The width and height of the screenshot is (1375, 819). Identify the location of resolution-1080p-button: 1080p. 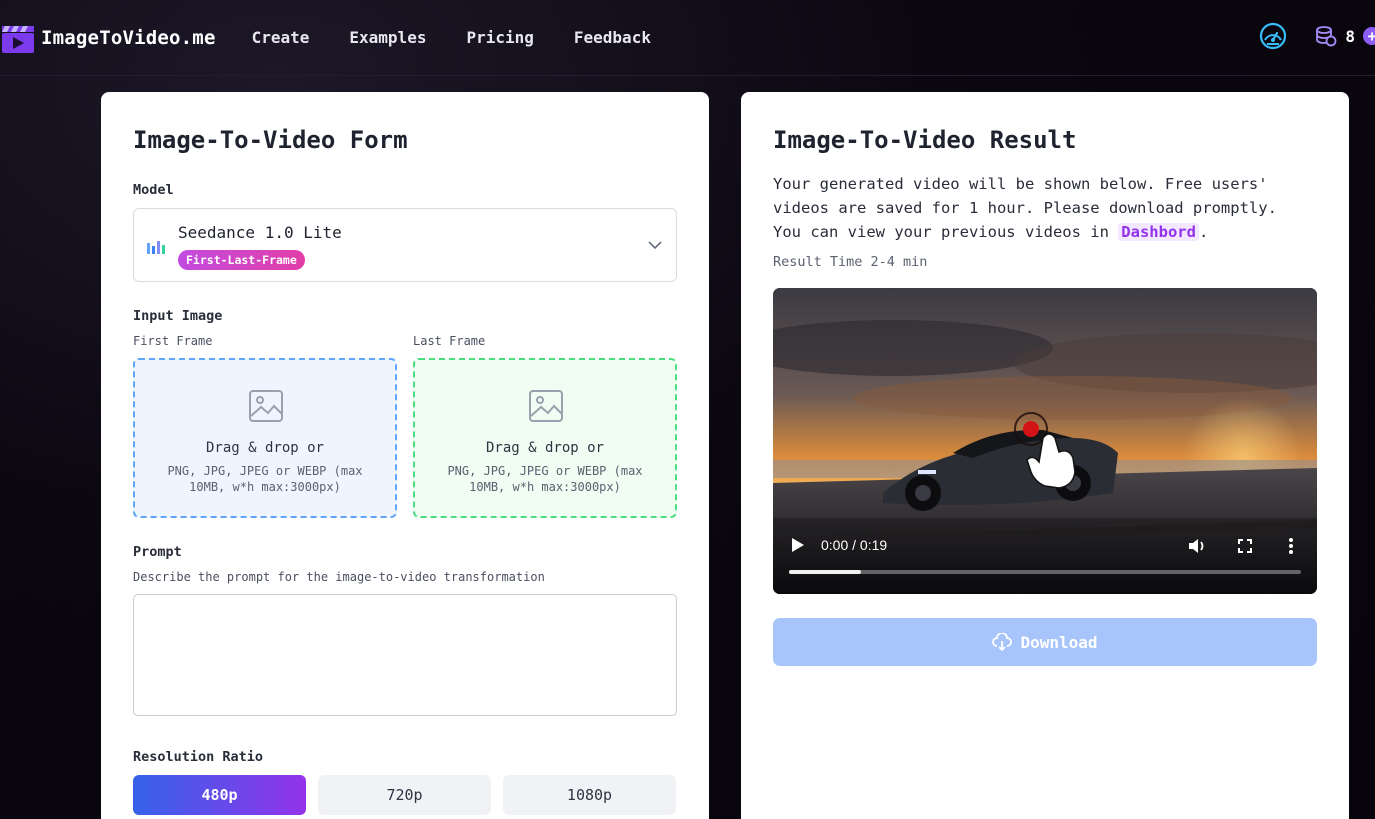
(589, 795).